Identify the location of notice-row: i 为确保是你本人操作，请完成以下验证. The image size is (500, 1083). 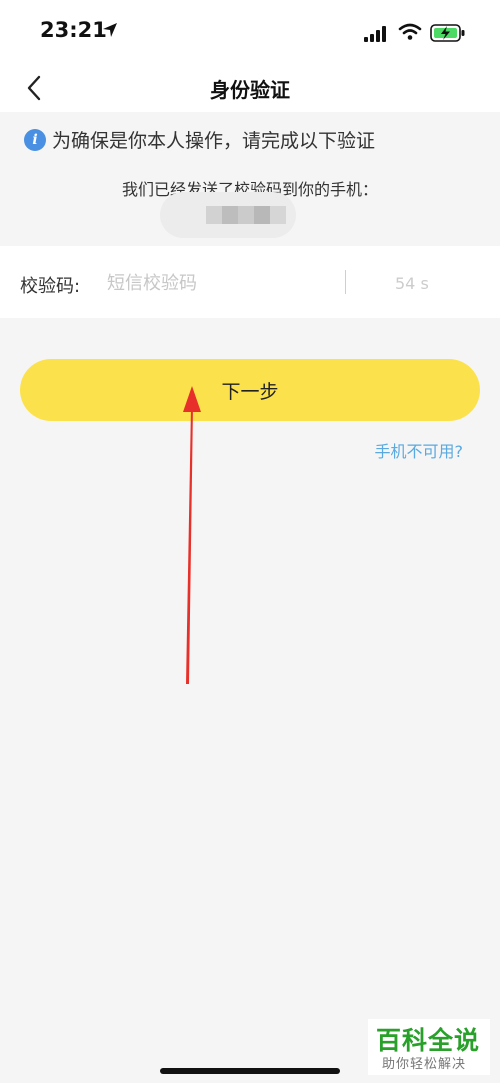
(199, 139).